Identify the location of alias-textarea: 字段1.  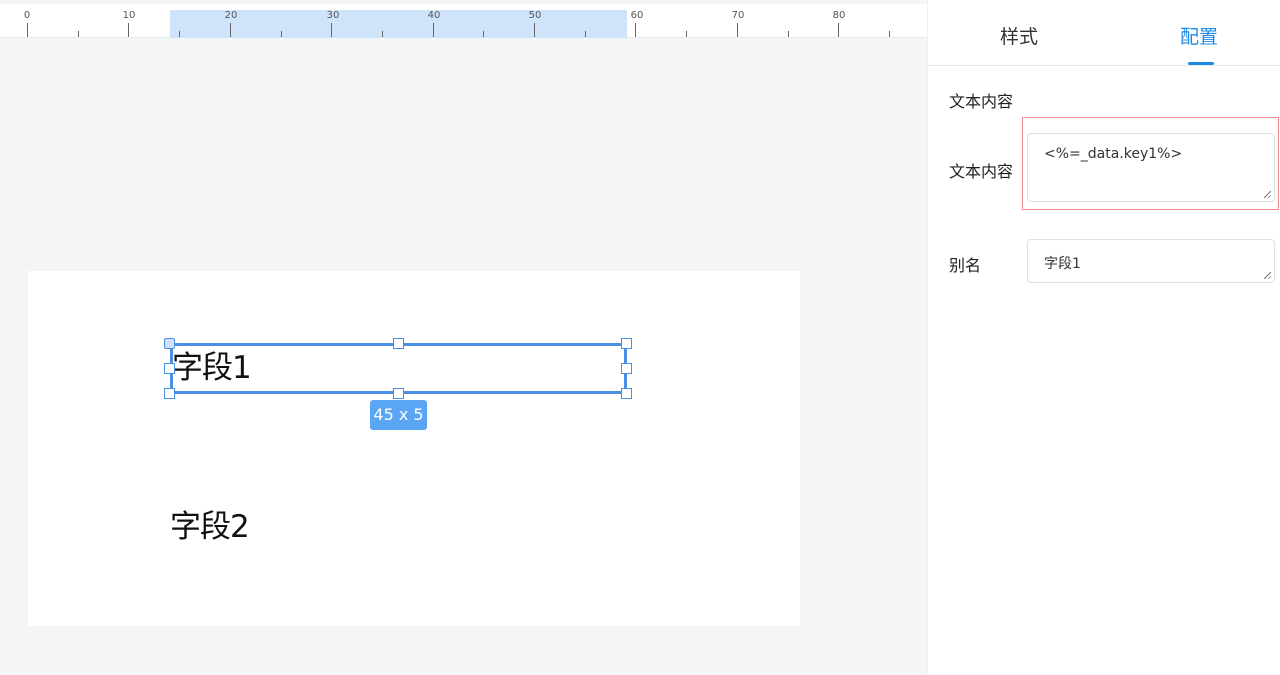
(1151, 261).